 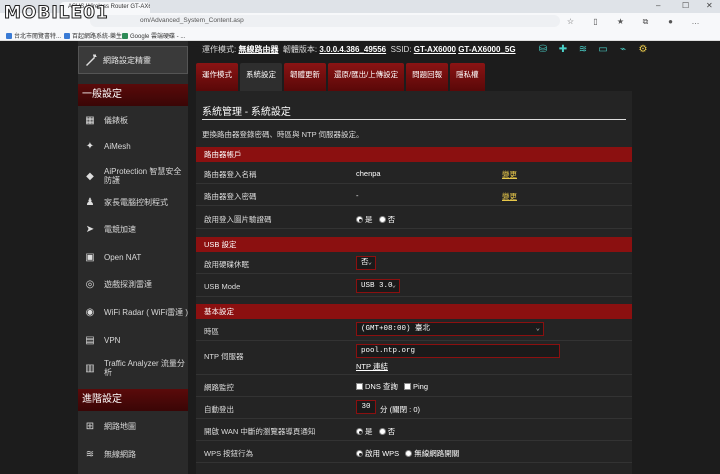 I want to click on profile-icon: ●, so click(x=670, y=21).